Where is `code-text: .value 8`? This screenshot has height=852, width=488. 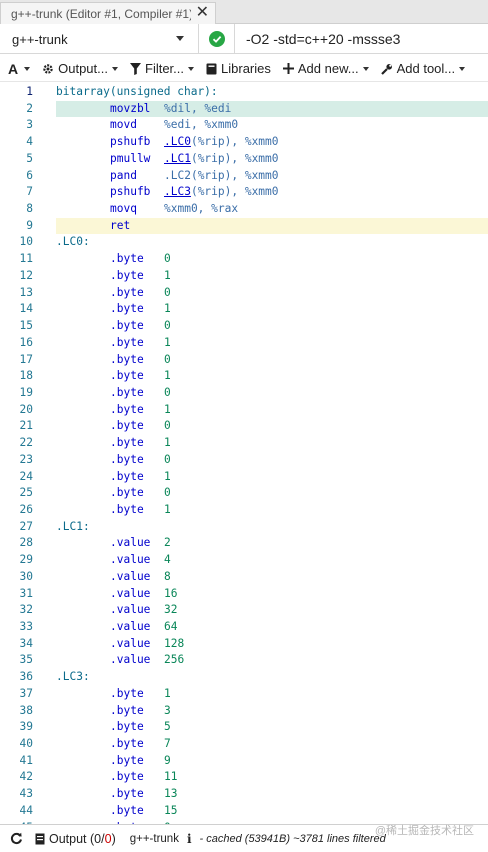 code-text: .value 8 is located at coordinates (140, 577).